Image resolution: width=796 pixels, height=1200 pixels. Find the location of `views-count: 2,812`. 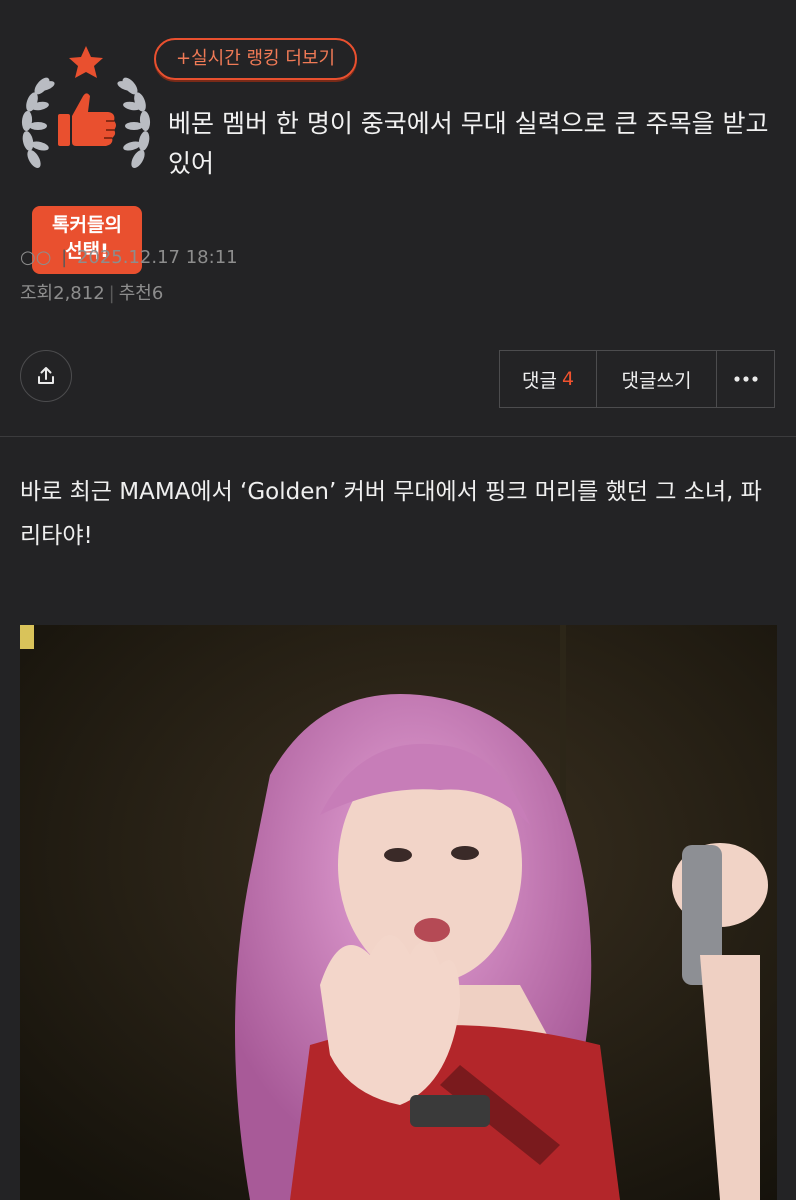

views-count: 2,812 is located at coordinates (79, 293).